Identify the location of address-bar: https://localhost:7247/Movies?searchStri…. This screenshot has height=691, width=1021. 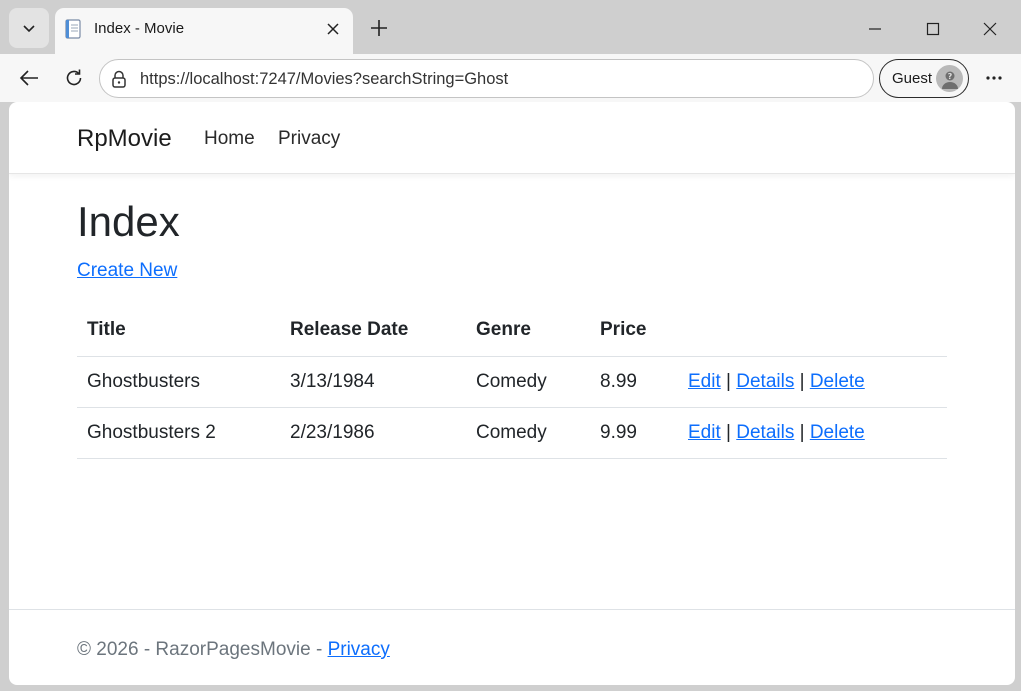
(486, 78).